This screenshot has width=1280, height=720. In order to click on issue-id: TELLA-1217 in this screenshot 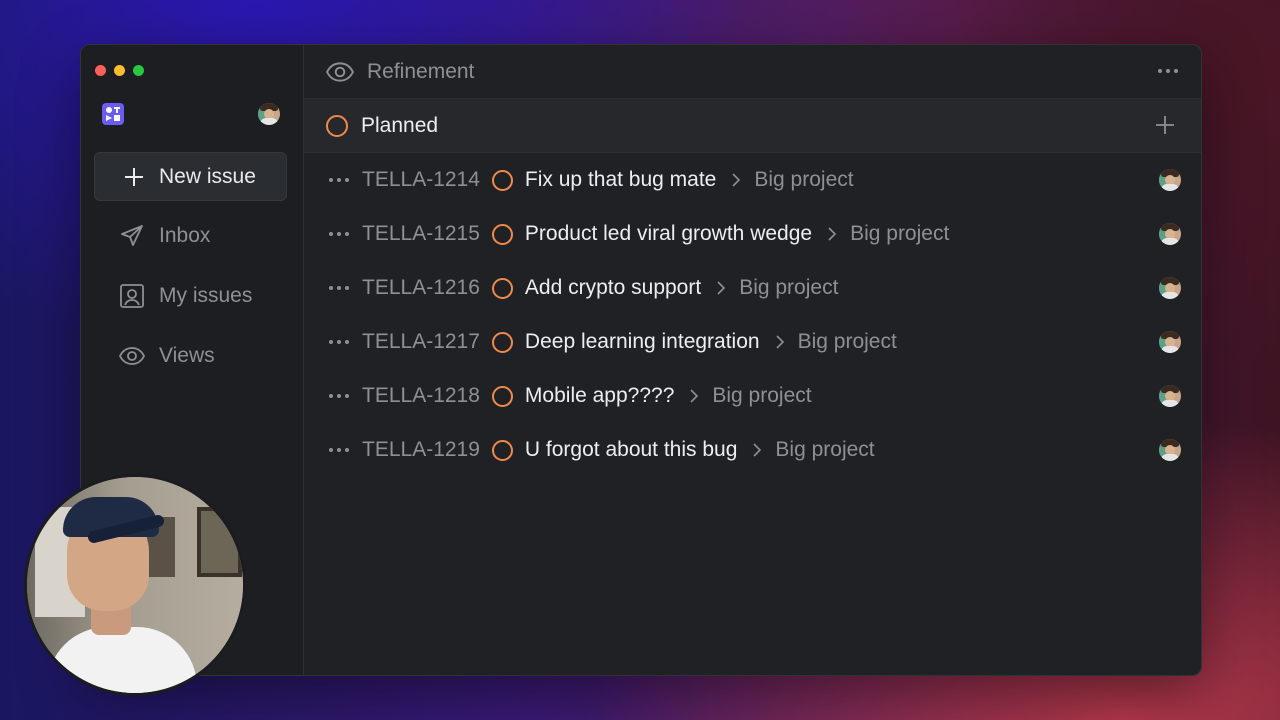, I will do `click(421, 341)`.